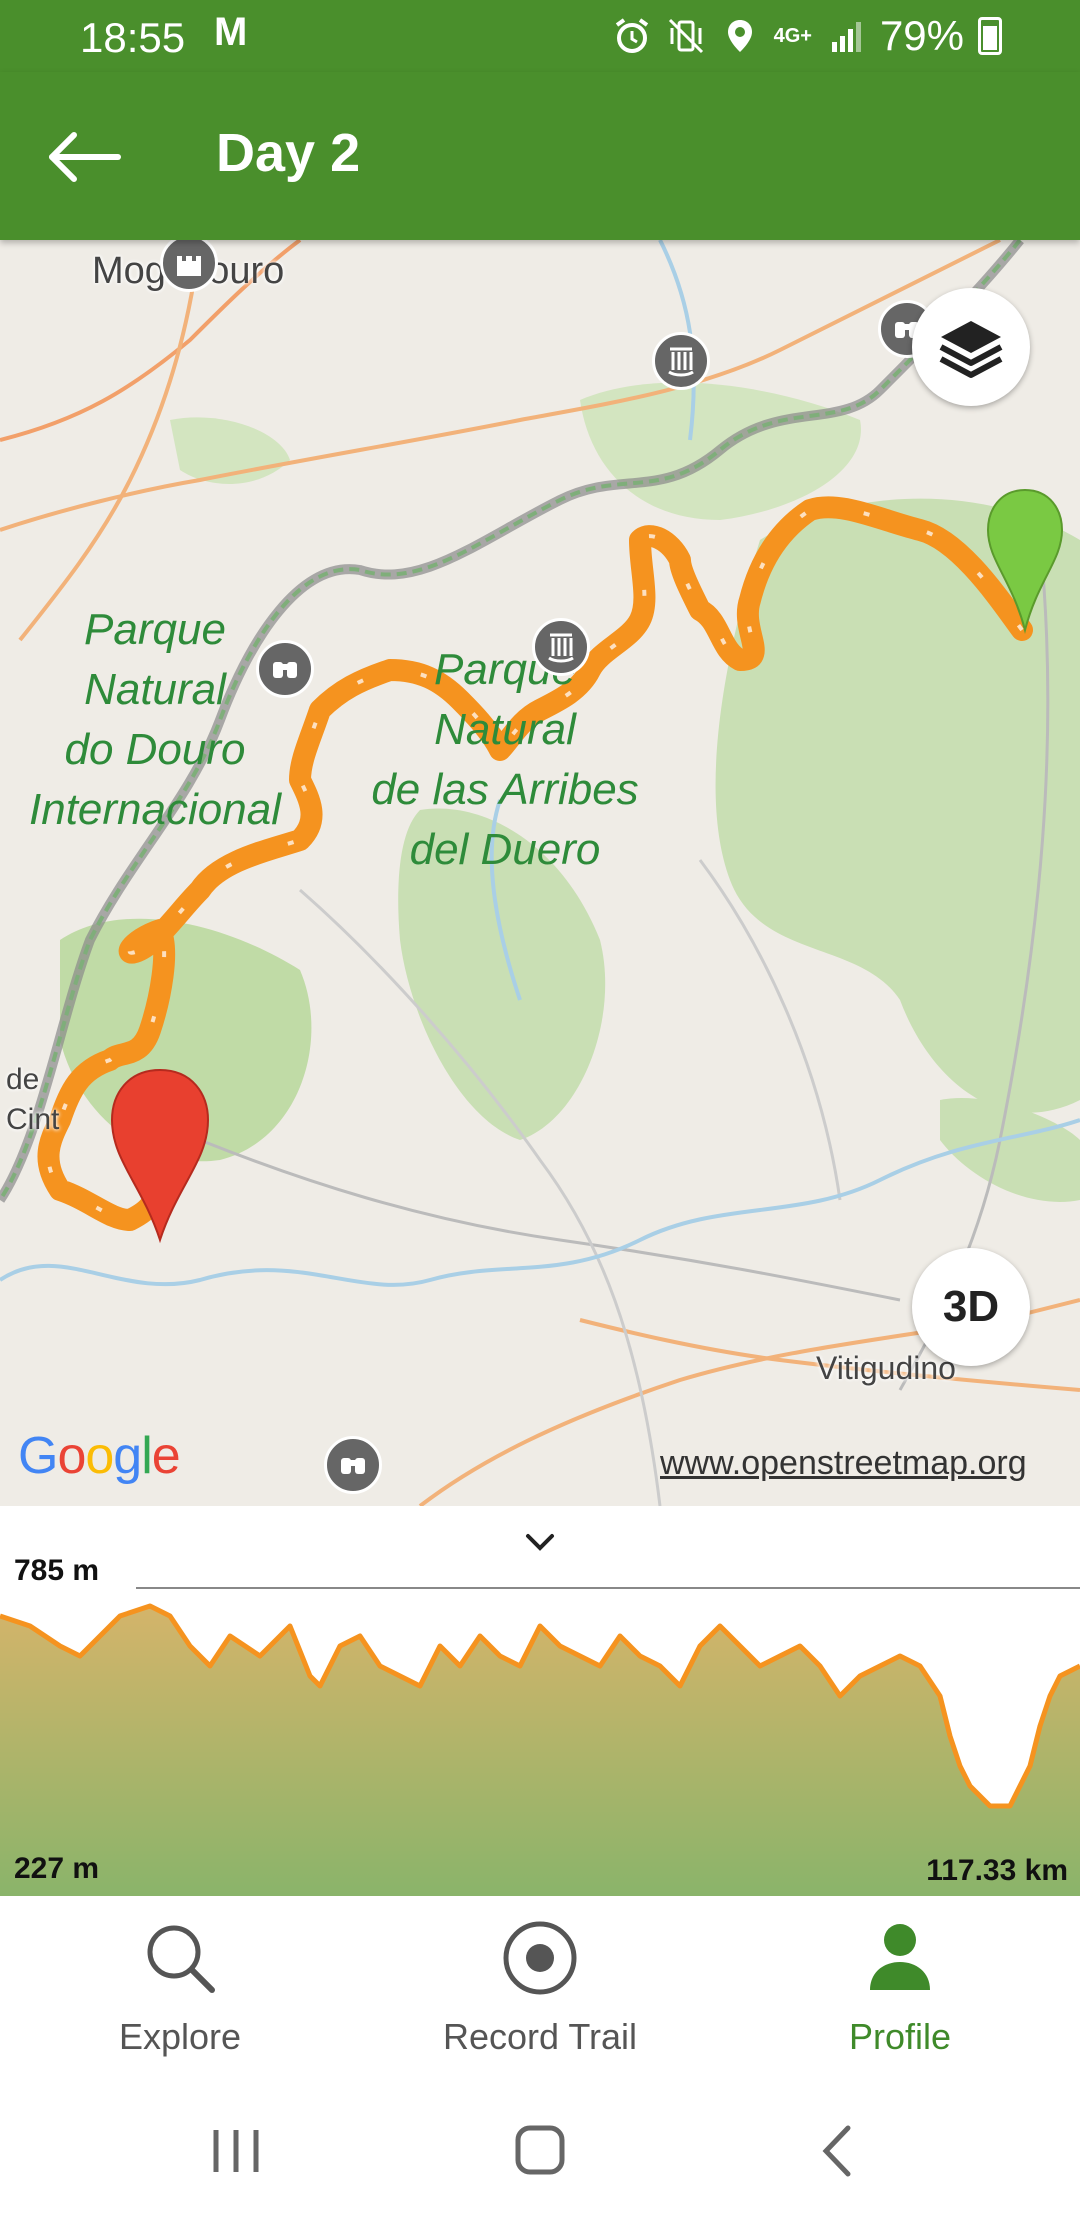  What do you see at coordinates (33, 1119) in the screenshot?
I see `edge-line2: Cint` at bounding box center [33, 1119].